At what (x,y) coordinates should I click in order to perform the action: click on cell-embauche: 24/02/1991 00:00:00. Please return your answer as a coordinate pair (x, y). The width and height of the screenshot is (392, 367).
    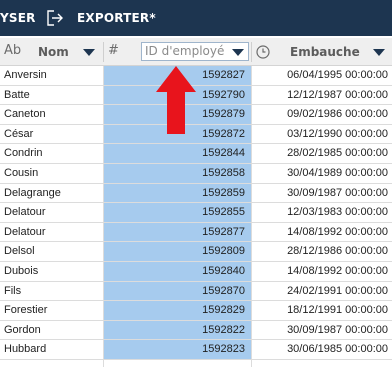
    Looking at the image, I should click on (337, 290).